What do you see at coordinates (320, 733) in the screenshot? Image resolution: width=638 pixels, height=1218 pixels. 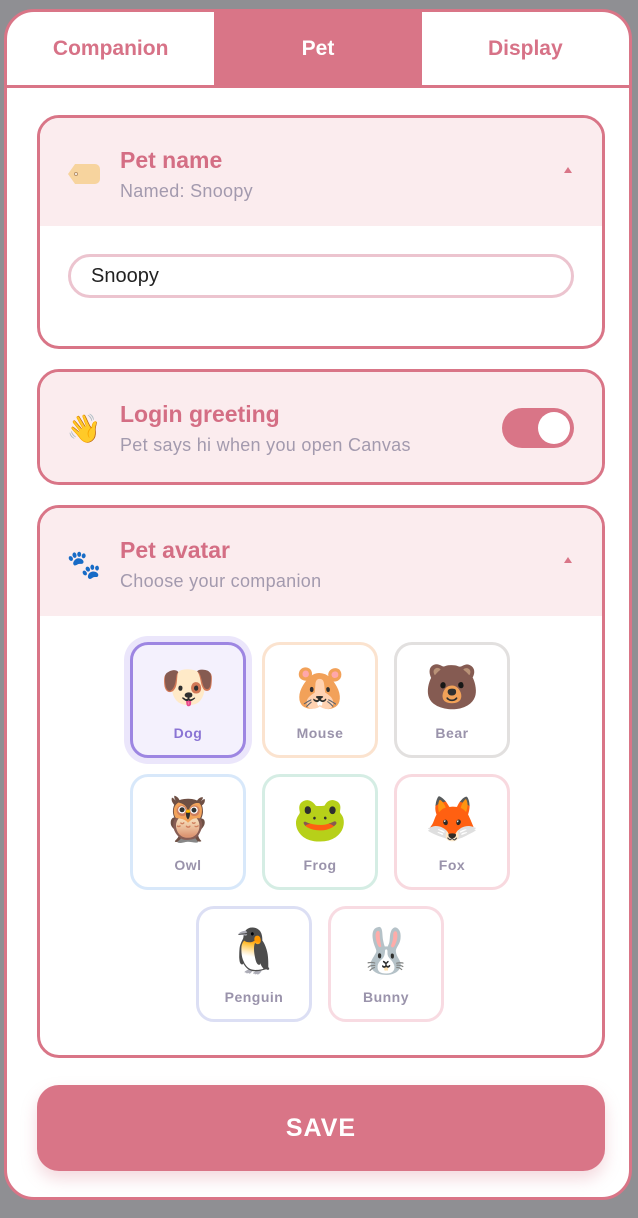 I see `avatar-label: Mouse` at bounding box center [320, 733].